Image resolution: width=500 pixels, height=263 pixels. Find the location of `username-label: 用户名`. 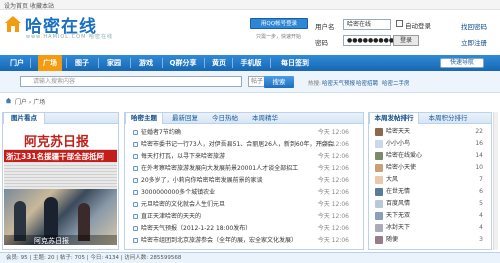

username-label: 用户名 is located at coordinates (325, 27).